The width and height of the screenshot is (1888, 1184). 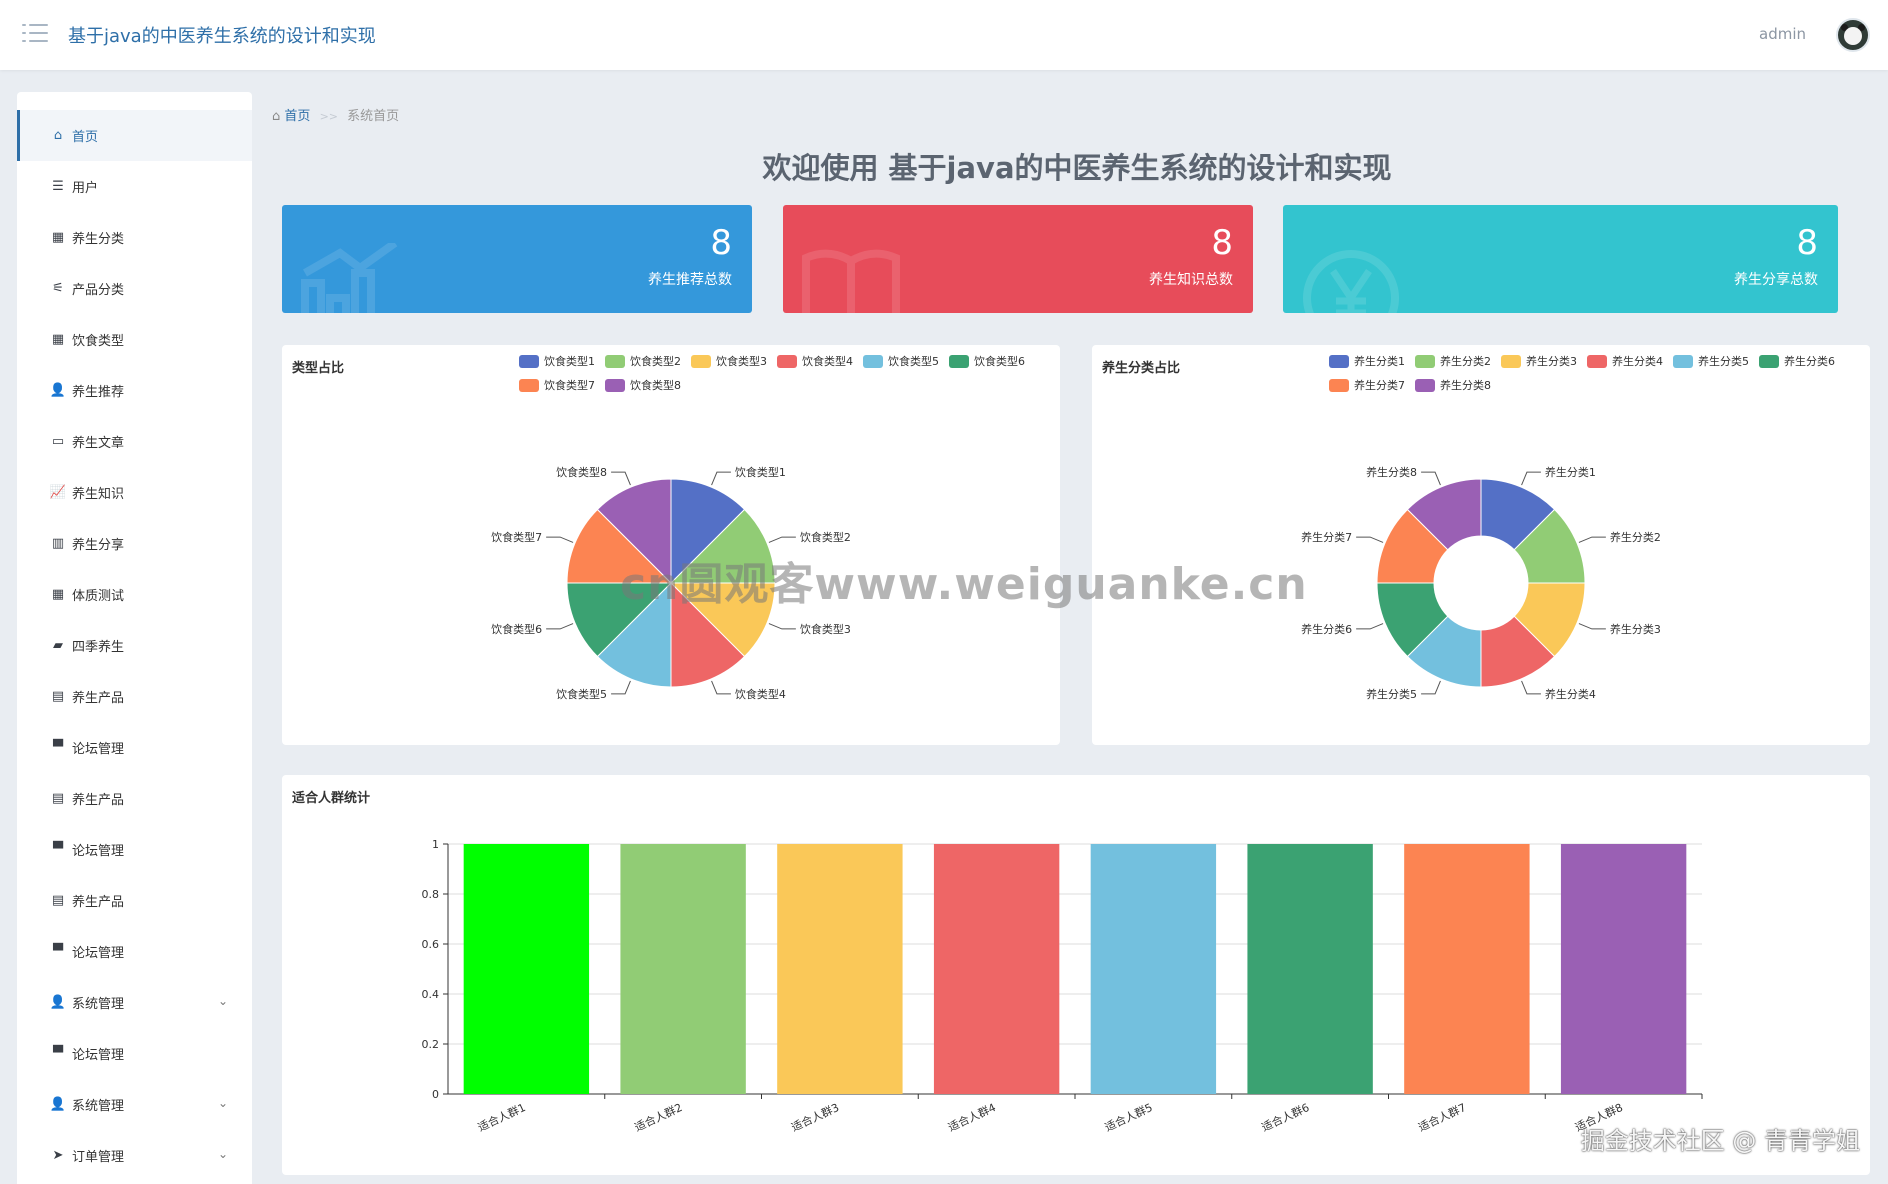 I want to click on pie-label: 养生分类3, so click(x=1635, y=629).